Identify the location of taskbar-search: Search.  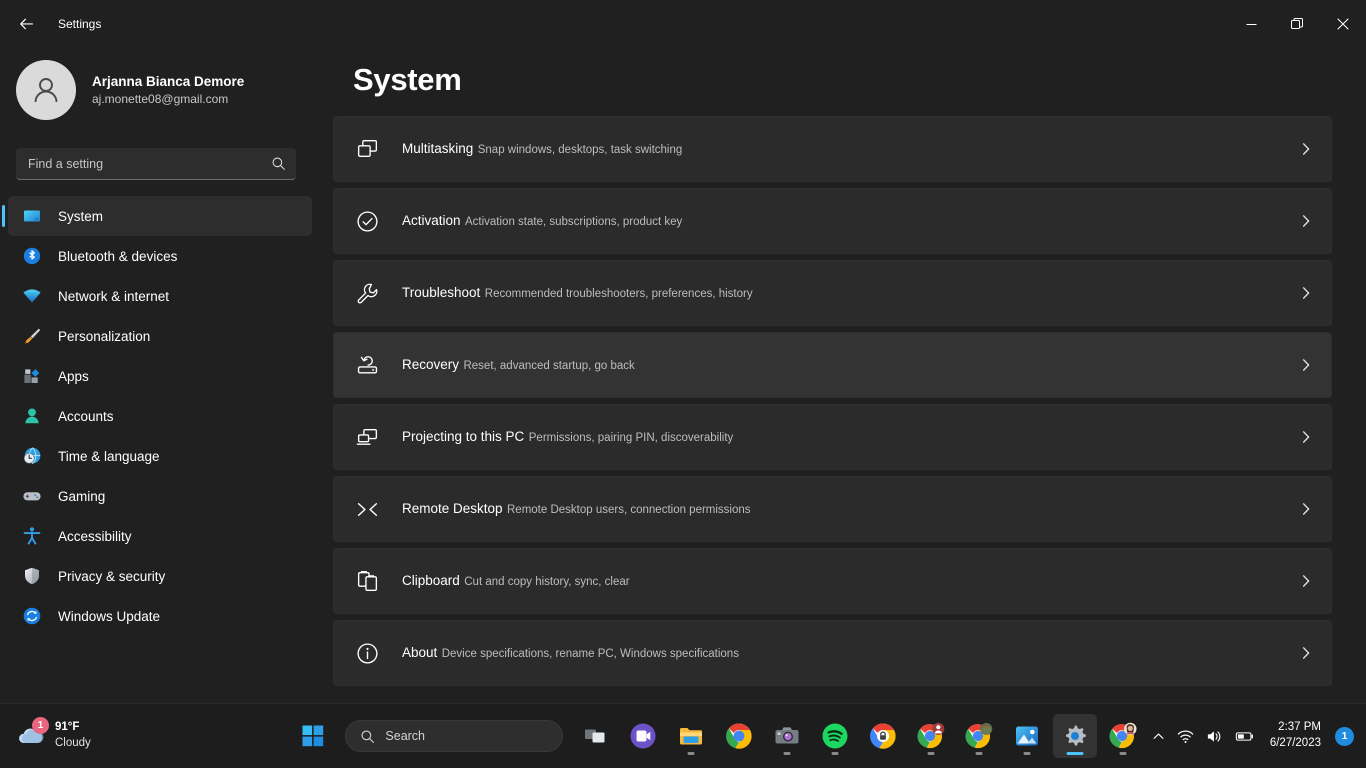
(454, 736).